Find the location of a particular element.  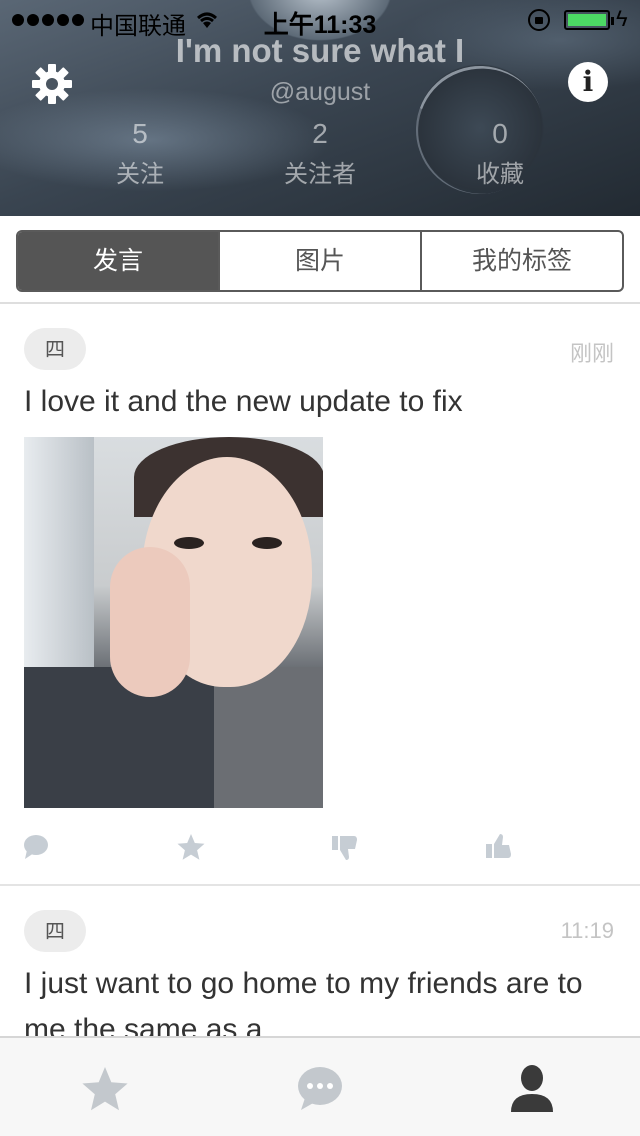

battery-fill is located at coordinates (587, 20).